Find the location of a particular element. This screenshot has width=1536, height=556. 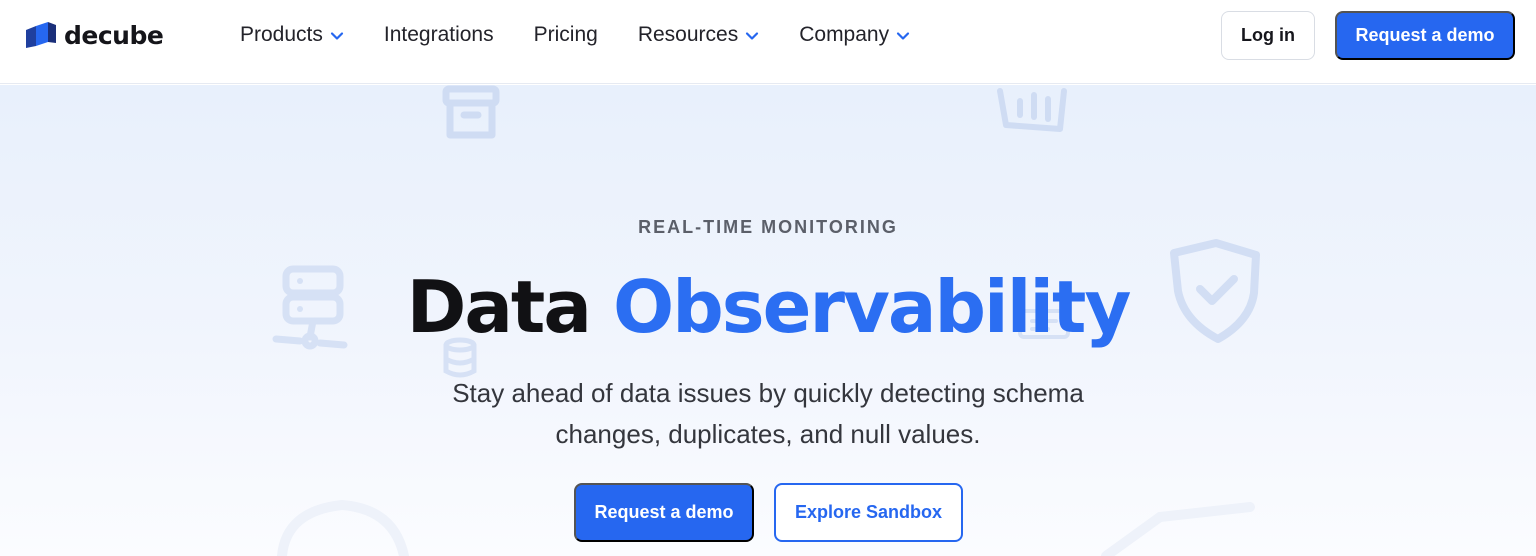

nav-products-label: Products is located at coordinates (281, 34).